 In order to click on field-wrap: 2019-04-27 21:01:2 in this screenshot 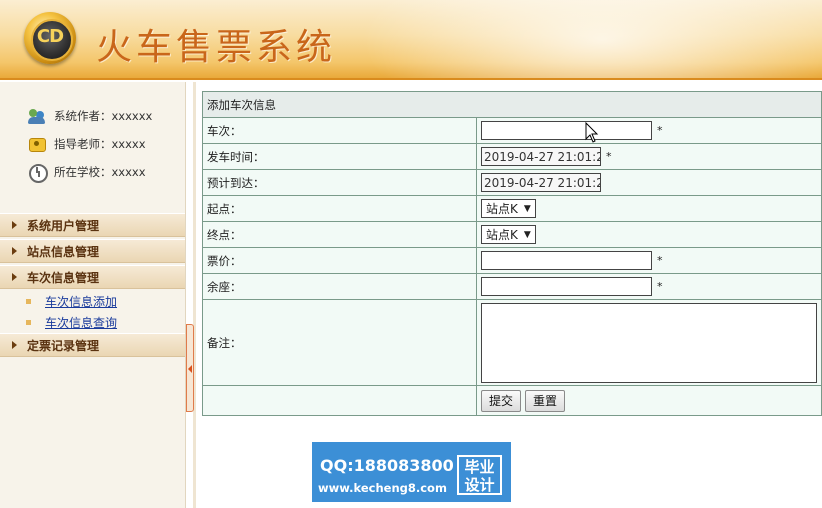, I will do `click(649, 182)`.